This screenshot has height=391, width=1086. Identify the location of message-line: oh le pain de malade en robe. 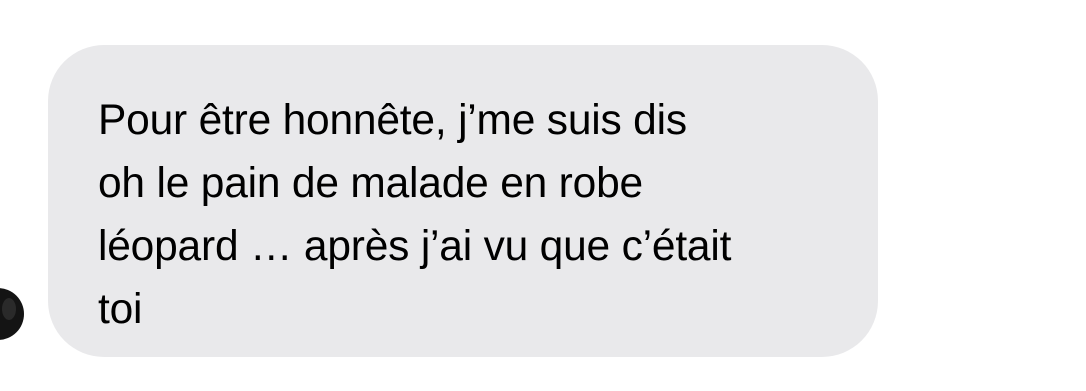
(370, 183).